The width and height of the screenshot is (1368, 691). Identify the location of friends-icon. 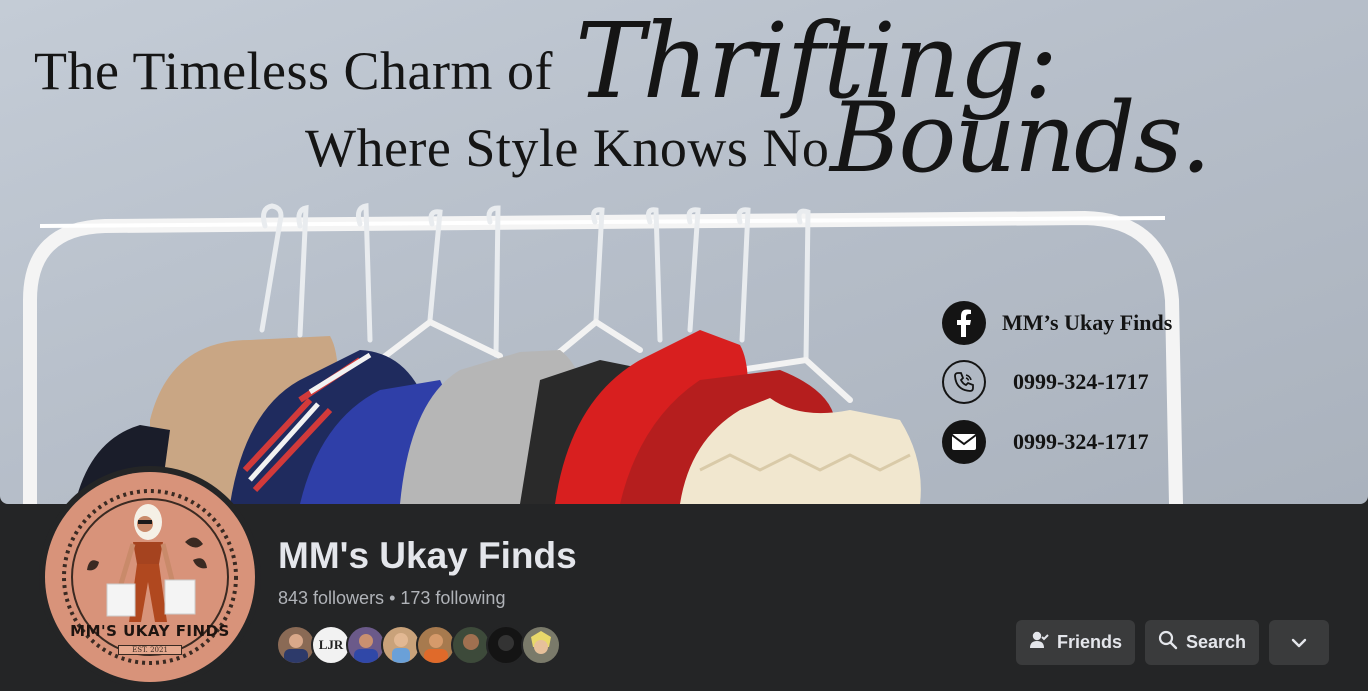
(1039, 642).